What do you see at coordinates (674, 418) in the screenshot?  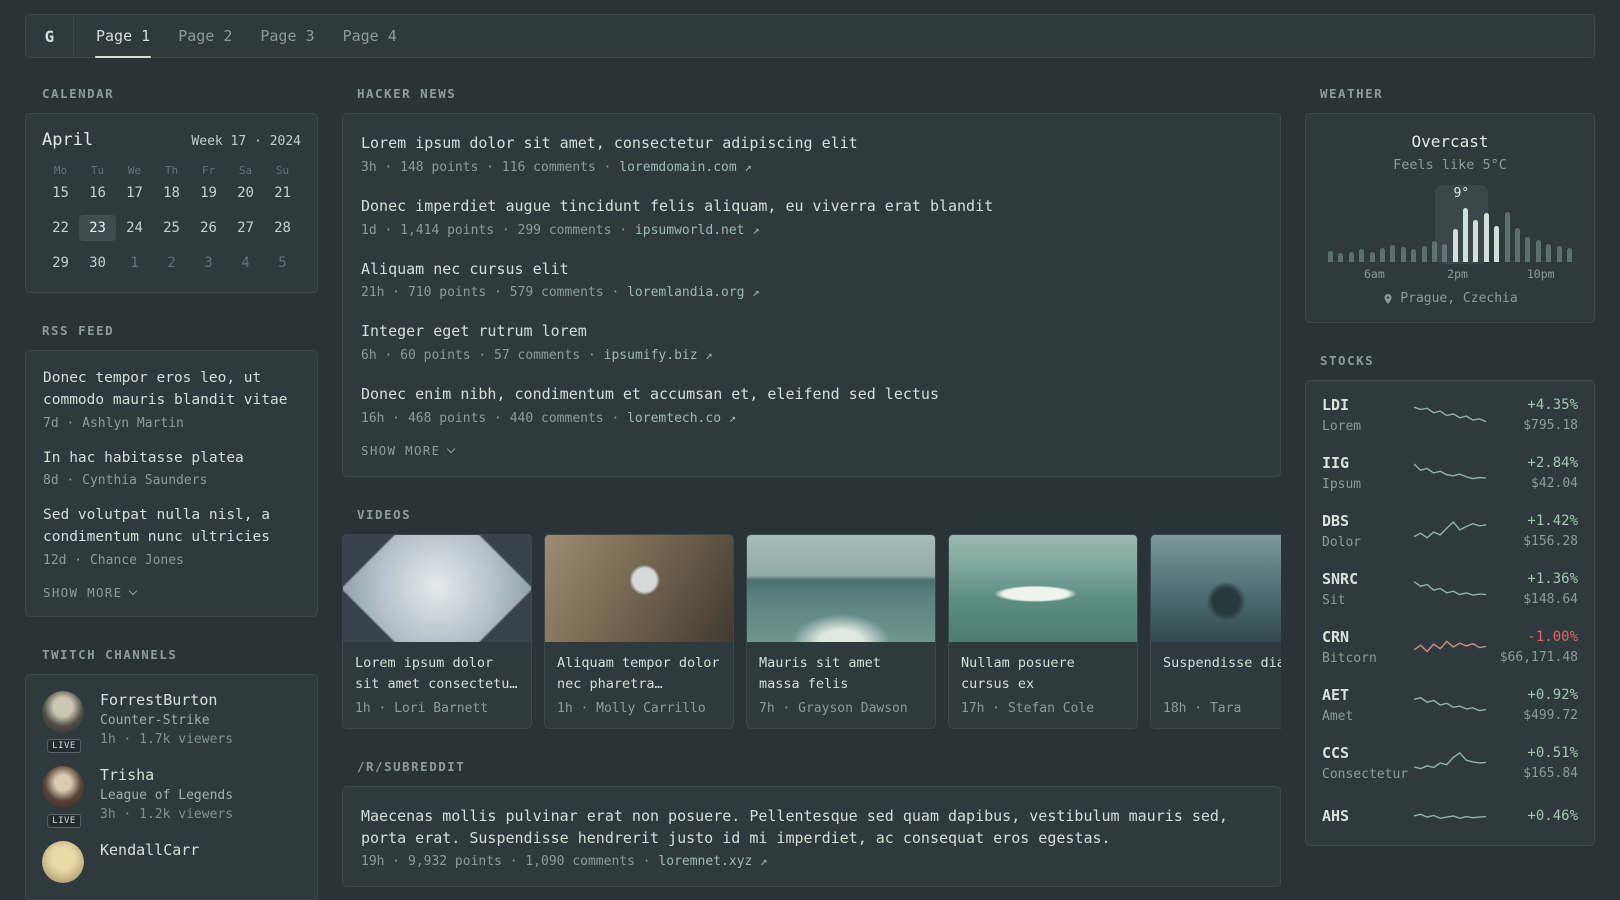 I see `hackernews-item-domain: loremtech.co` at bounding box center [674, 418].